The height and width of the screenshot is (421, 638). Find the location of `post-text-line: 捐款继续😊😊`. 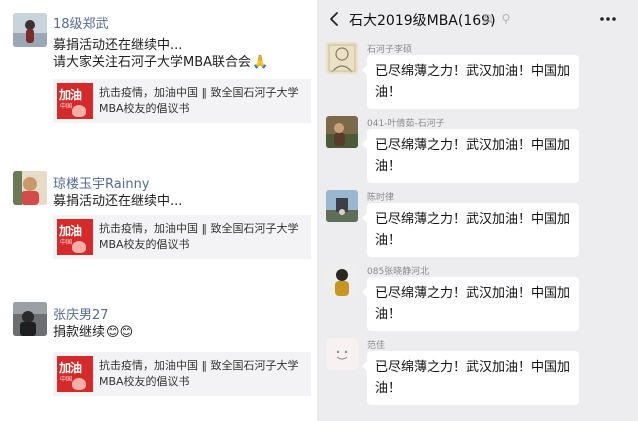

post-text-line: 捐款继续😊😊 is located at coordinates (93, 332).